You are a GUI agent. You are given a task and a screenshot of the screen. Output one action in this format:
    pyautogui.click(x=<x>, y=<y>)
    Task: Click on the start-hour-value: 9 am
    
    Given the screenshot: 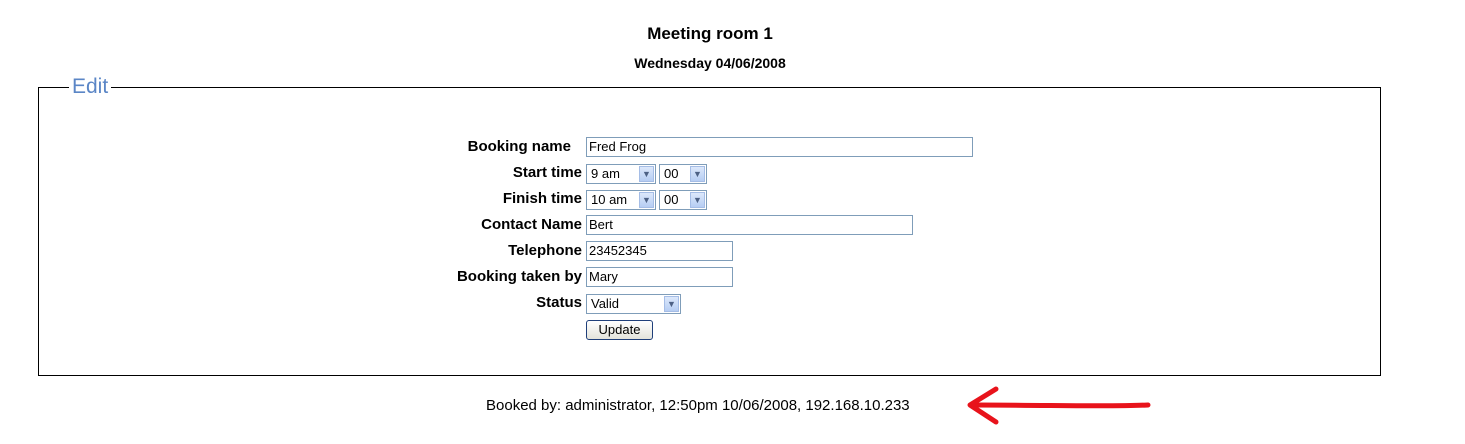 What is the action you would take?
    pyautogui.click(x=605, y=173)
    